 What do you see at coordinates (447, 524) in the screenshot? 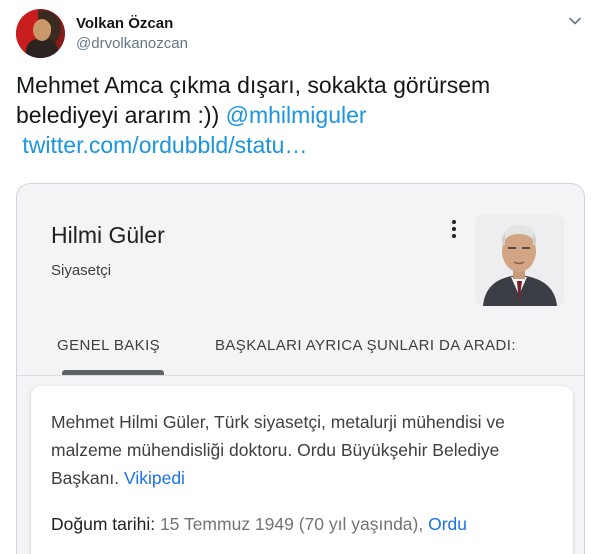
I see `birth-place-link: Ordu` at bounding box center [447, 524].